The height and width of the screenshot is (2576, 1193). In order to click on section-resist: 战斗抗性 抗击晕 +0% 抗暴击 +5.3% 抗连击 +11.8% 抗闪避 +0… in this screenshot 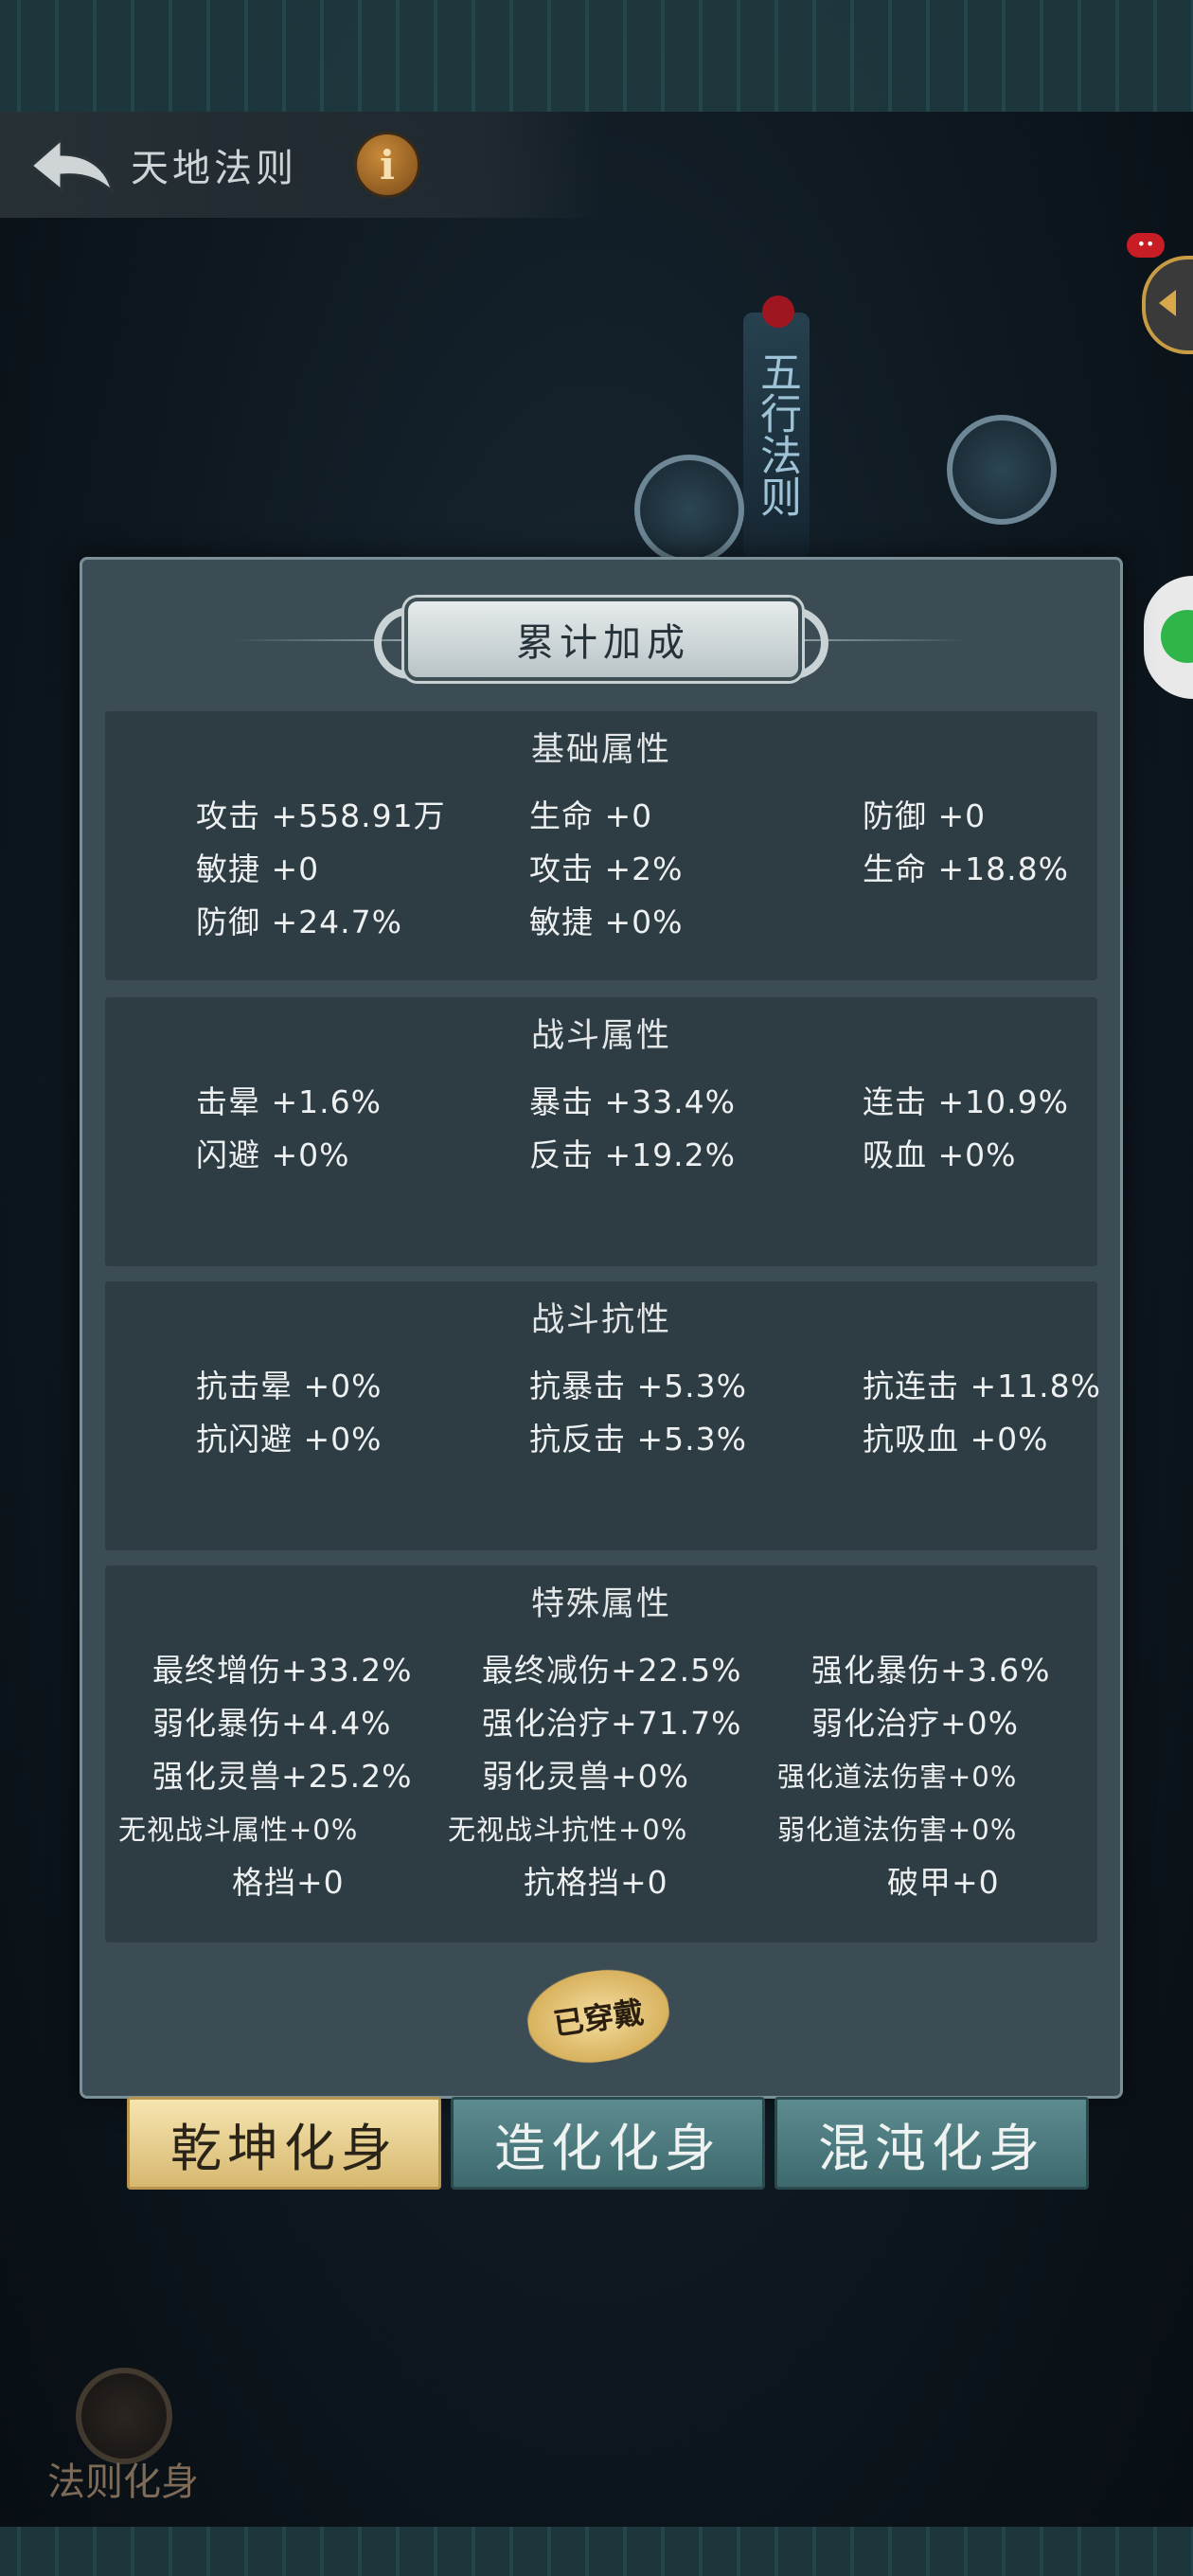, I will do `click(602, 1415)`.